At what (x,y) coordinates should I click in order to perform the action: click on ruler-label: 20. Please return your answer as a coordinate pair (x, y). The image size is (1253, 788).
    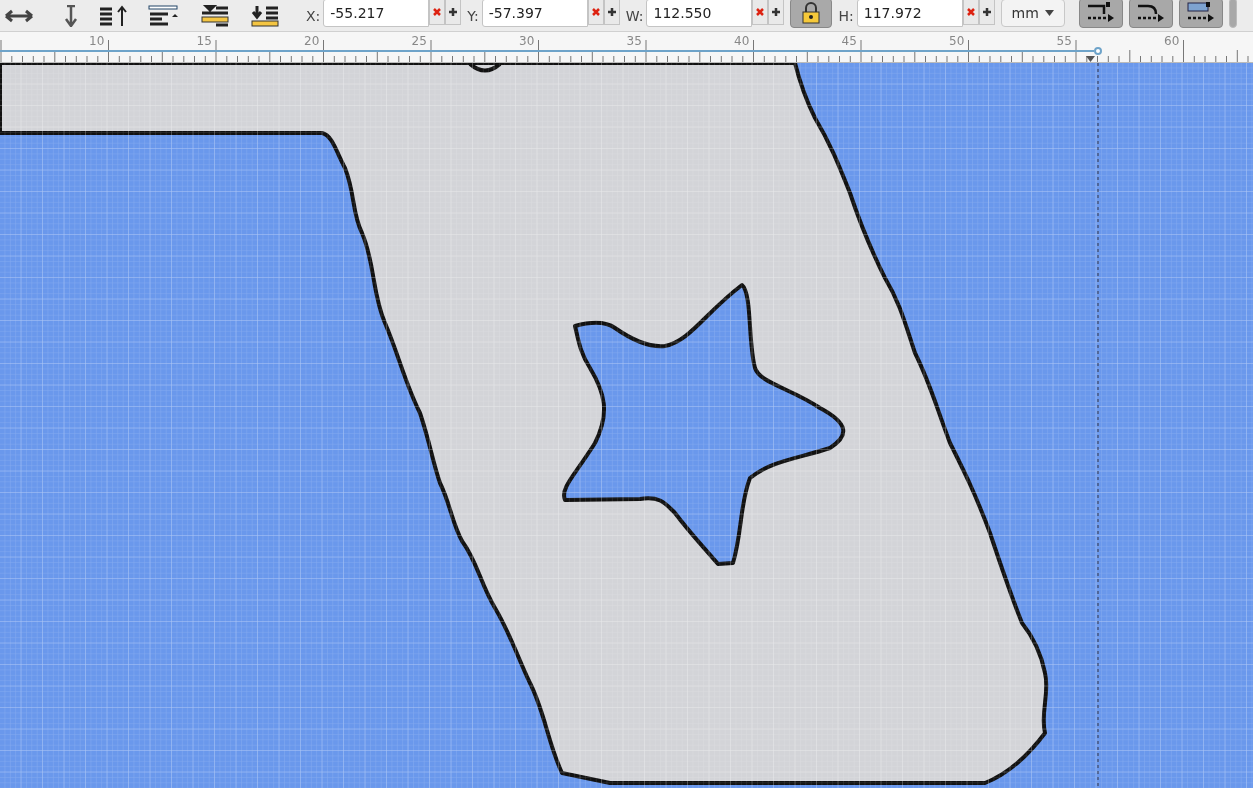
    Looking at the image, I should click on (312, 41).